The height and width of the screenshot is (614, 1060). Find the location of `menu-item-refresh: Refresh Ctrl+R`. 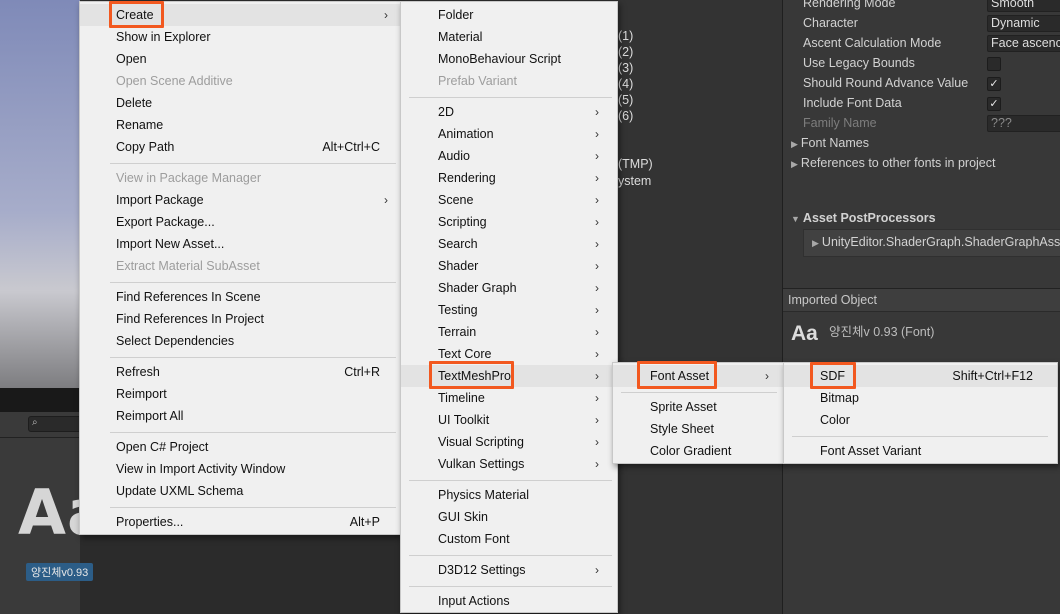

menu-item-refresh: Refresh Ctrl+R is located at coordinates (240, 372).